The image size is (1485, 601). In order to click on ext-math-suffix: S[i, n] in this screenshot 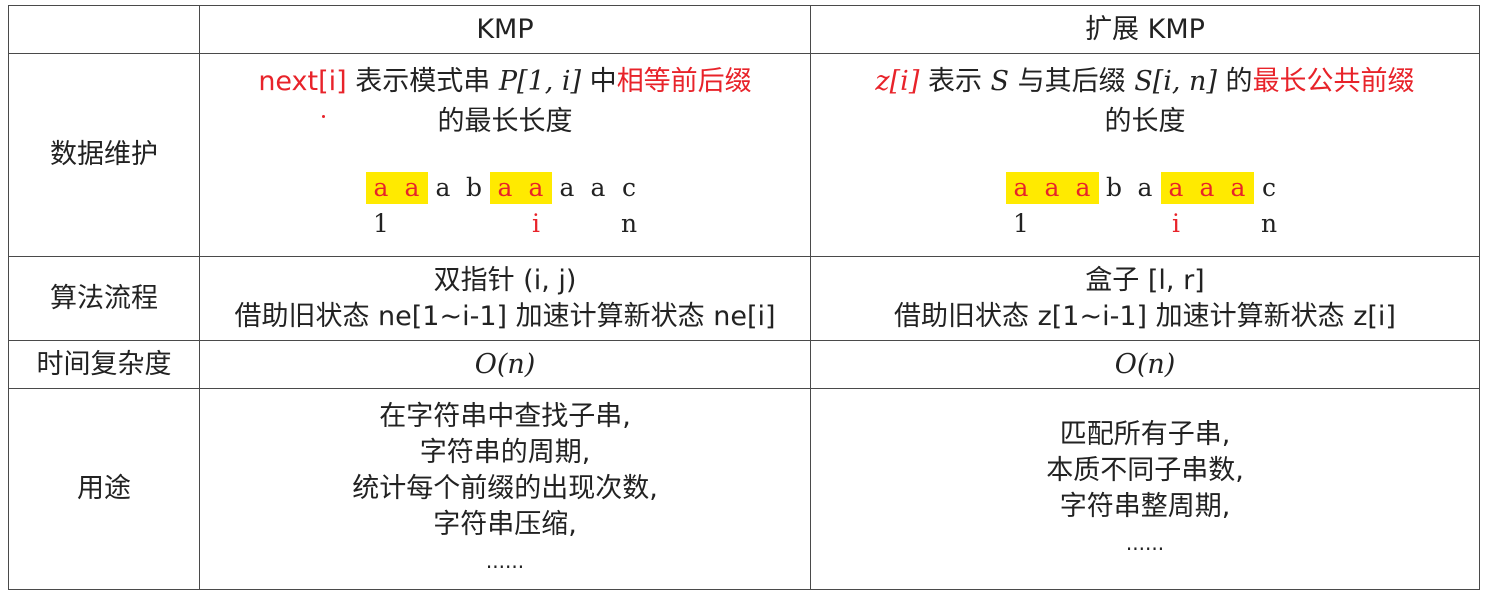, I will do `click(1175, 81)`.